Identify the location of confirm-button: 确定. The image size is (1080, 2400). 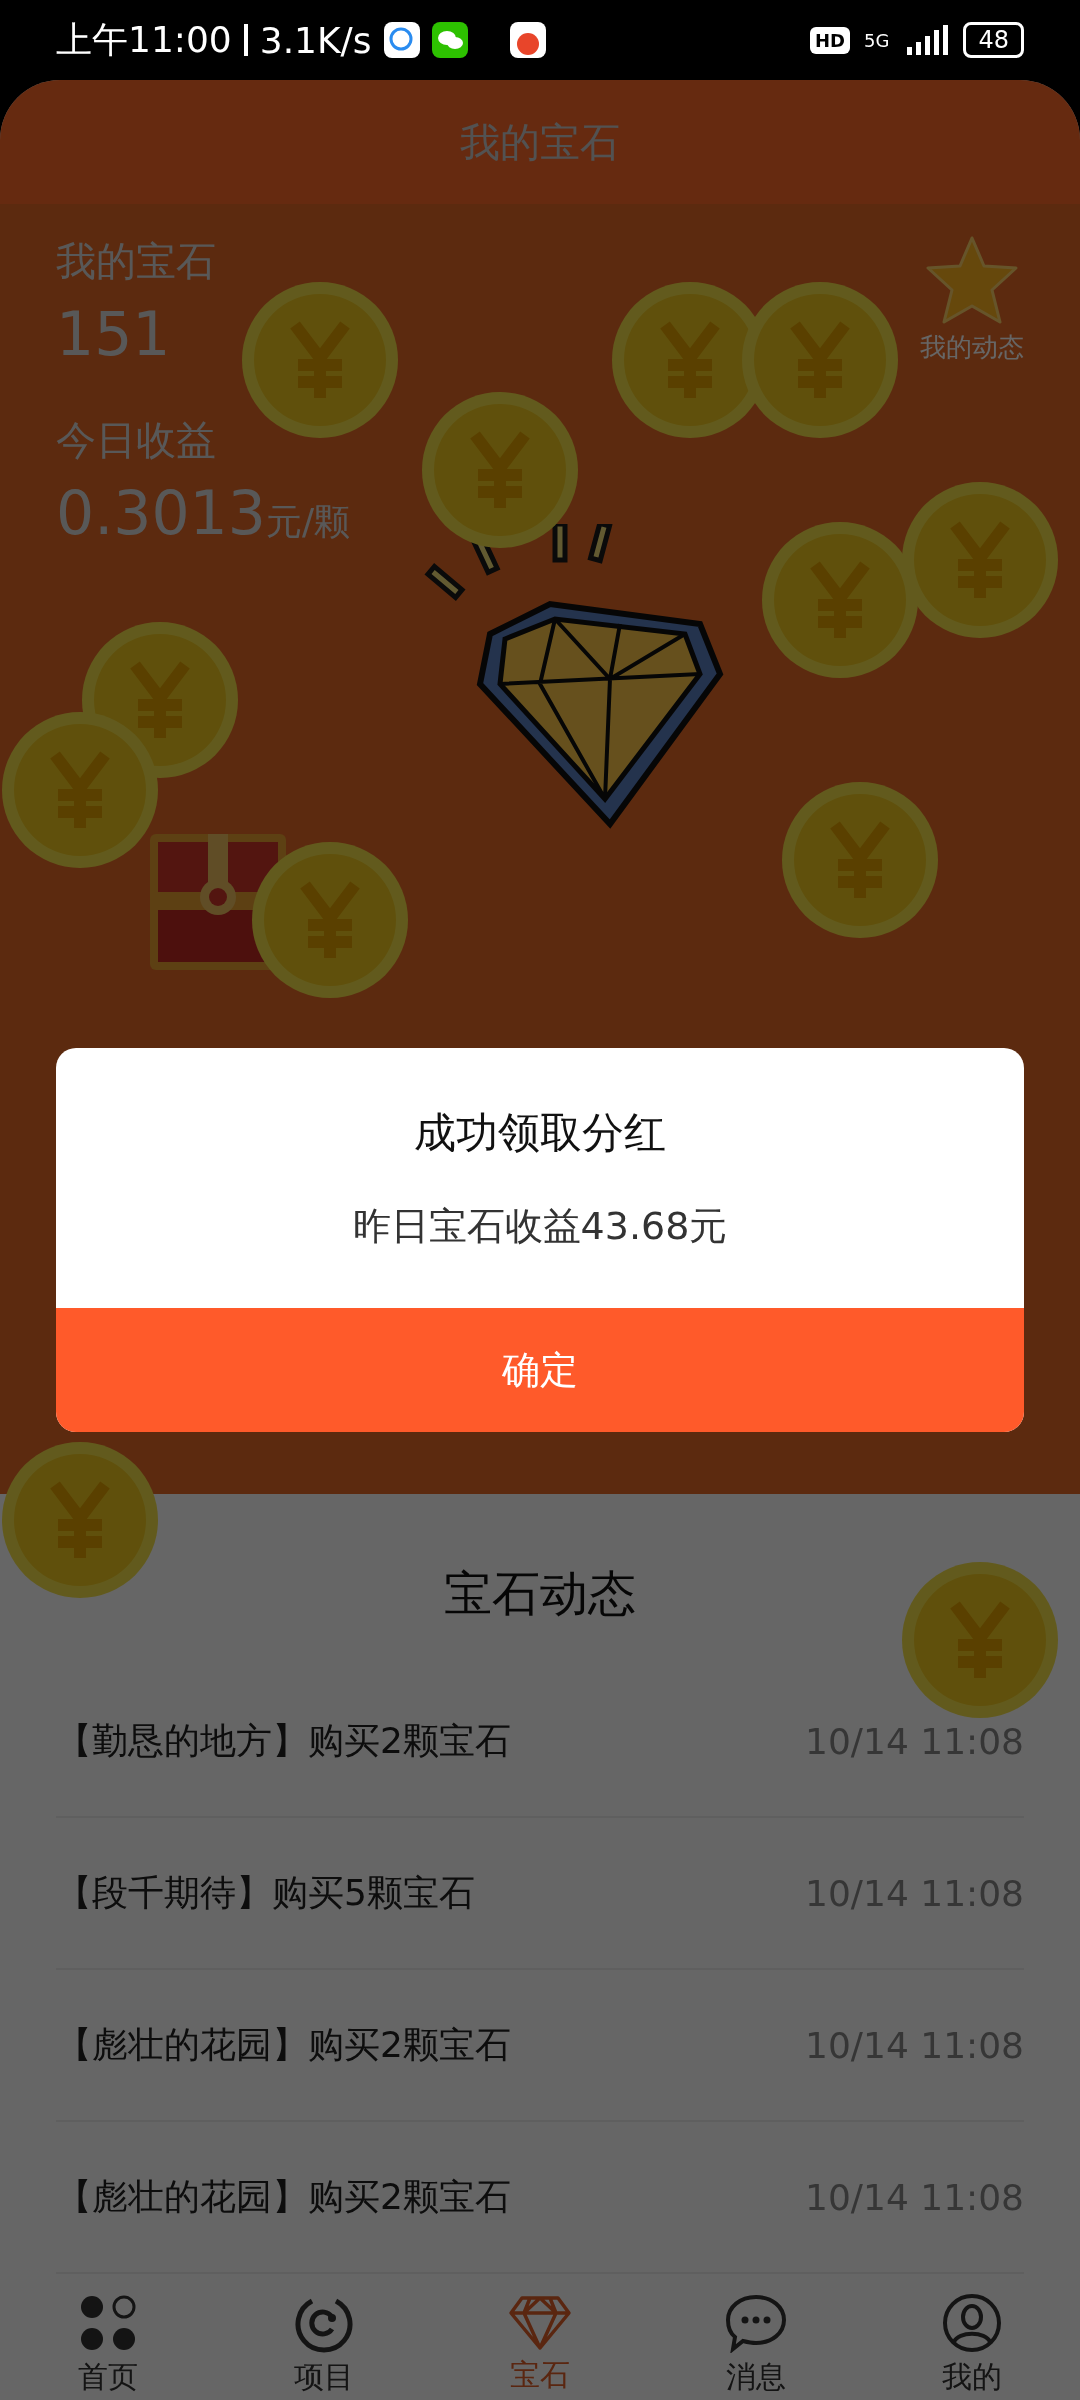
(540, 1370).